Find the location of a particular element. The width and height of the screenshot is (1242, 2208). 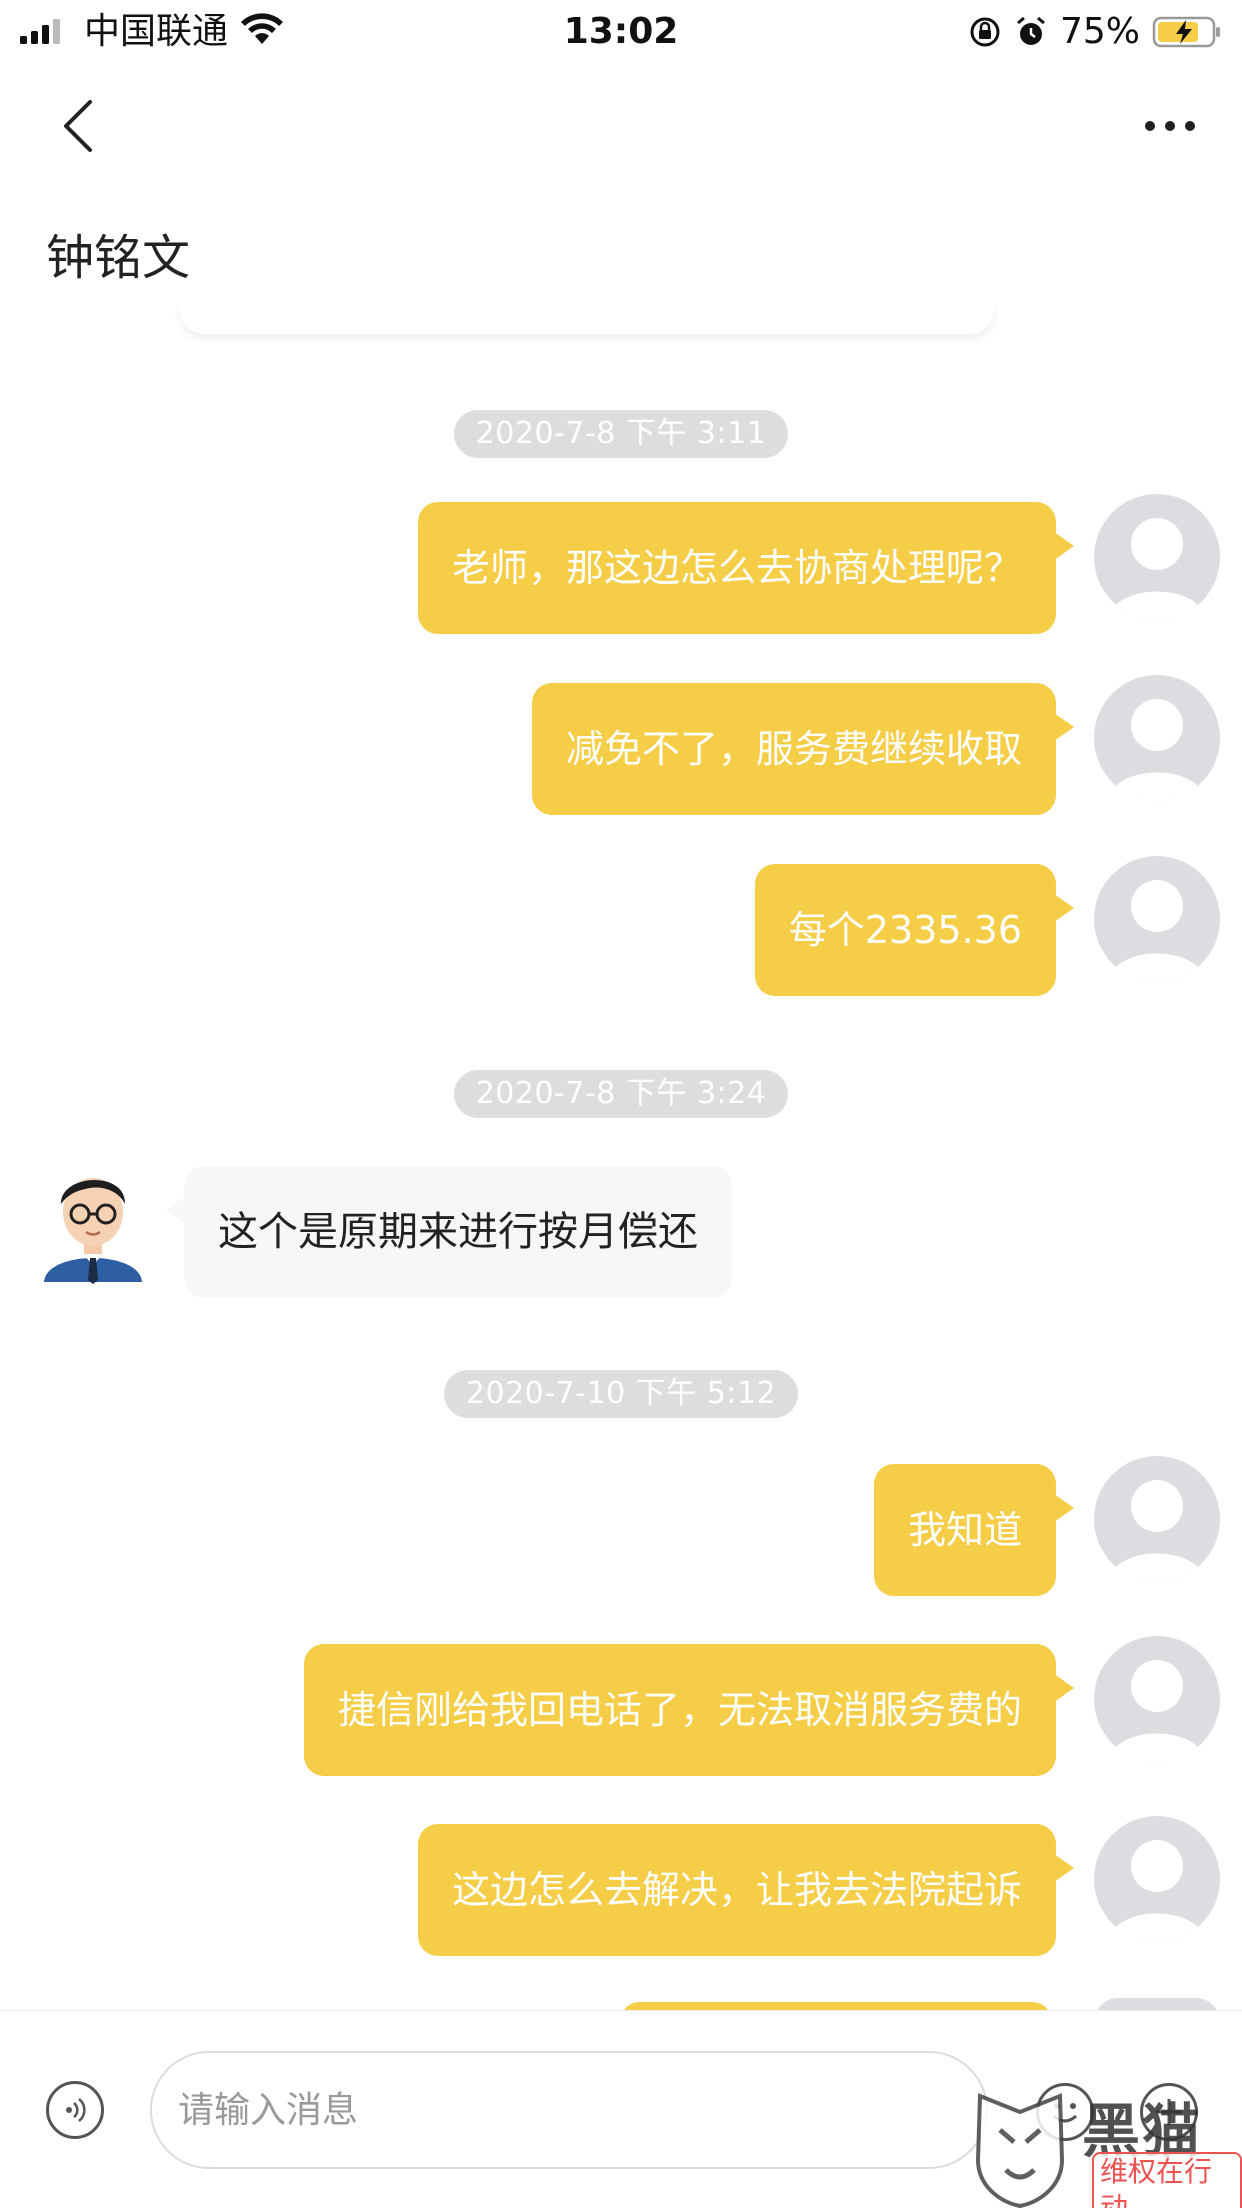

message-input is located at coordinates (569, 2110).